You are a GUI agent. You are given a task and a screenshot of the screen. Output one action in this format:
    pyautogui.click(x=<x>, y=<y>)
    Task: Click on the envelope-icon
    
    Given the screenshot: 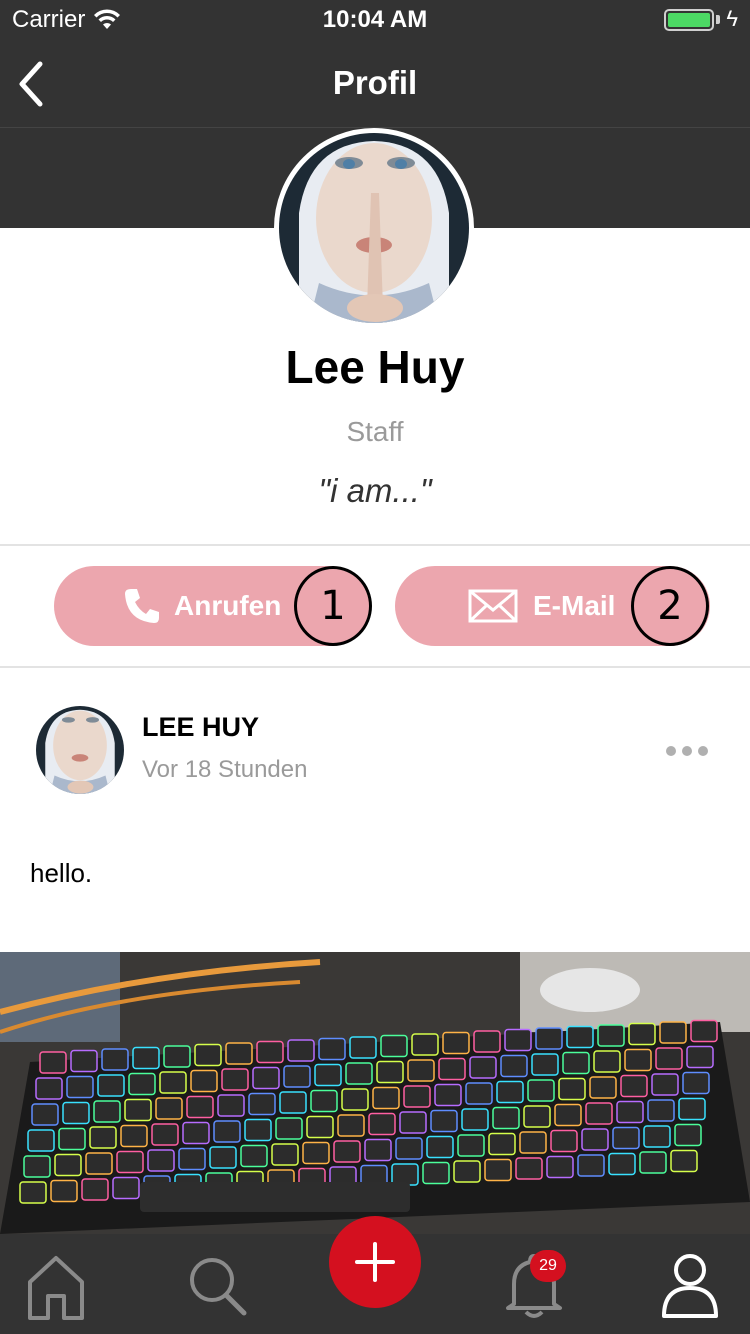 What is the action you would take?
    pyautogui.click(x=493, y=606)
    